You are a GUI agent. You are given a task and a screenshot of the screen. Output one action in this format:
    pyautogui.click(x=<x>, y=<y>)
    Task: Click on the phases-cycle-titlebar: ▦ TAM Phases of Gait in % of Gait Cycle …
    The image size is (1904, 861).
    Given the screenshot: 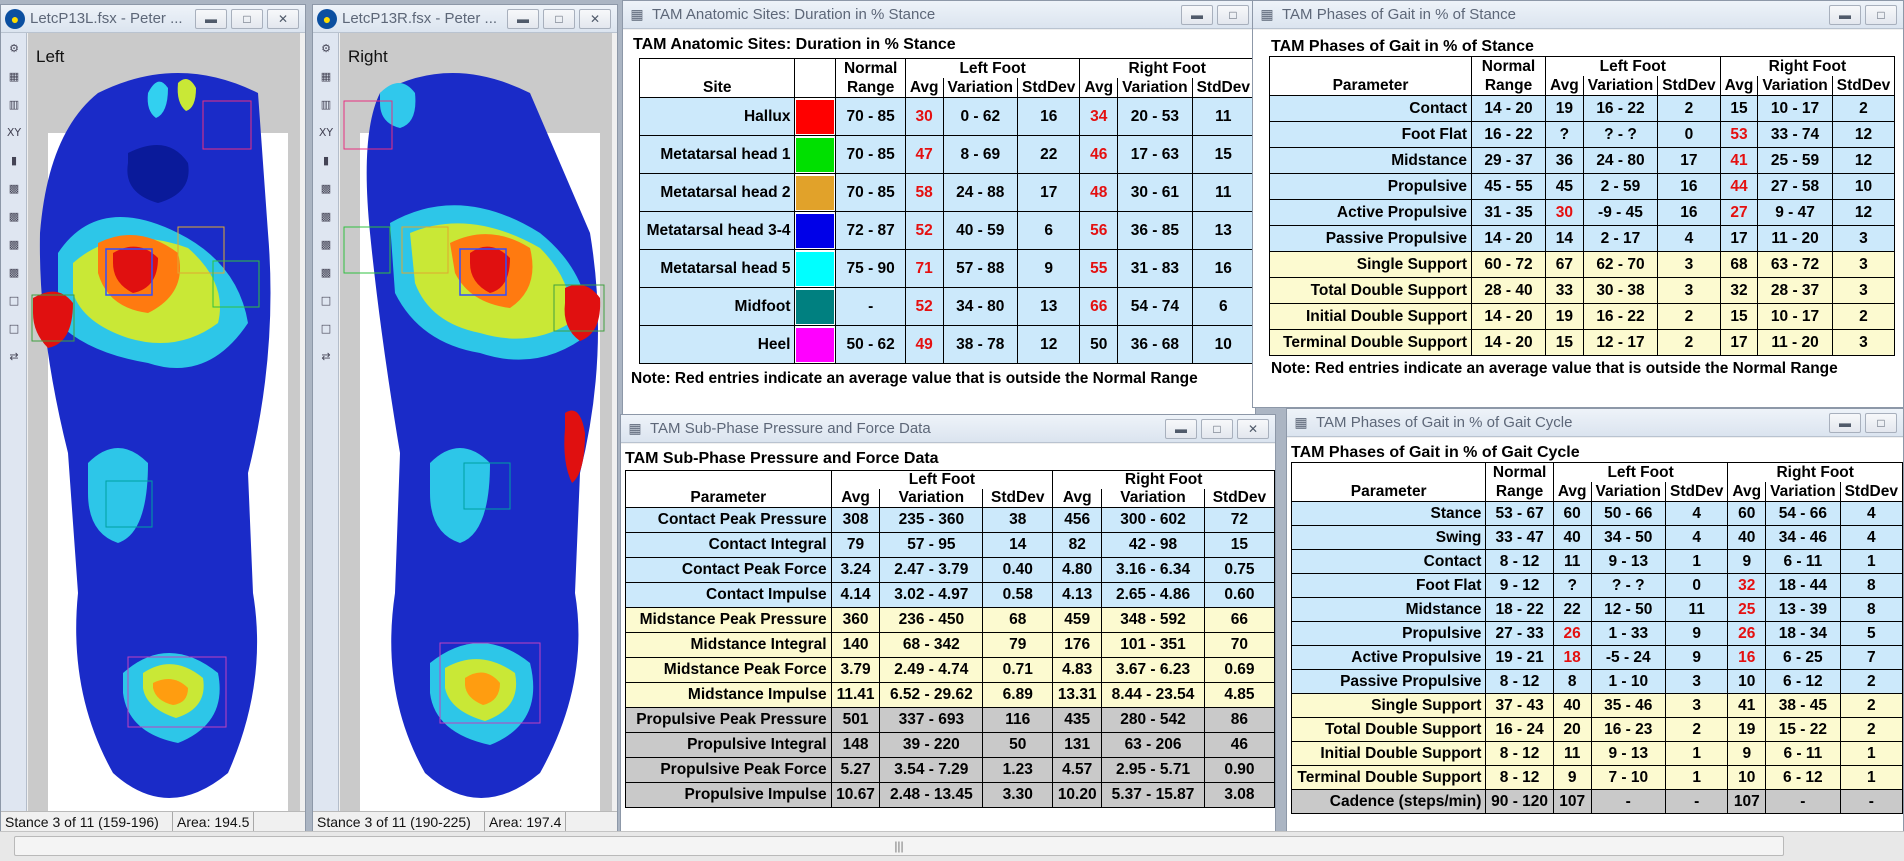 What is the action you would take?
    pyautogui.click(x=1595, y=423)
    